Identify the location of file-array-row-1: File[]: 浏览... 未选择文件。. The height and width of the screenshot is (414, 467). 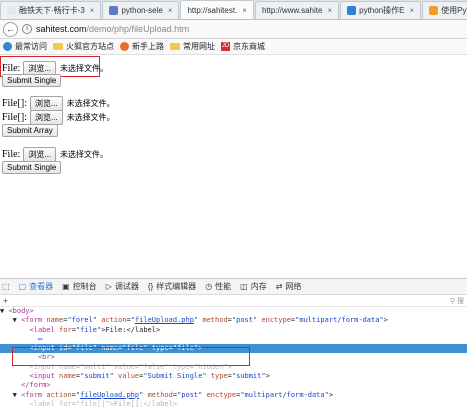
(58, 103).